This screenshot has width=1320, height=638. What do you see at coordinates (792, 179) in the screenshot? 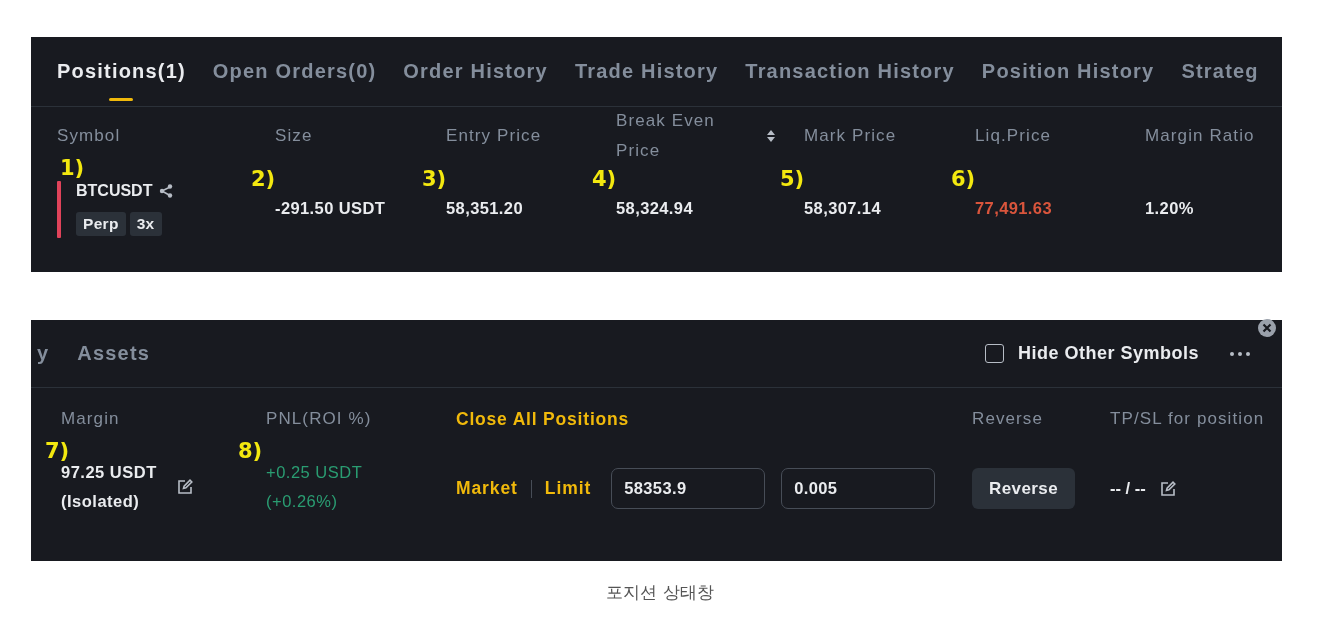
I see `annotation-label: 5)` at bounding box center [792, 179].